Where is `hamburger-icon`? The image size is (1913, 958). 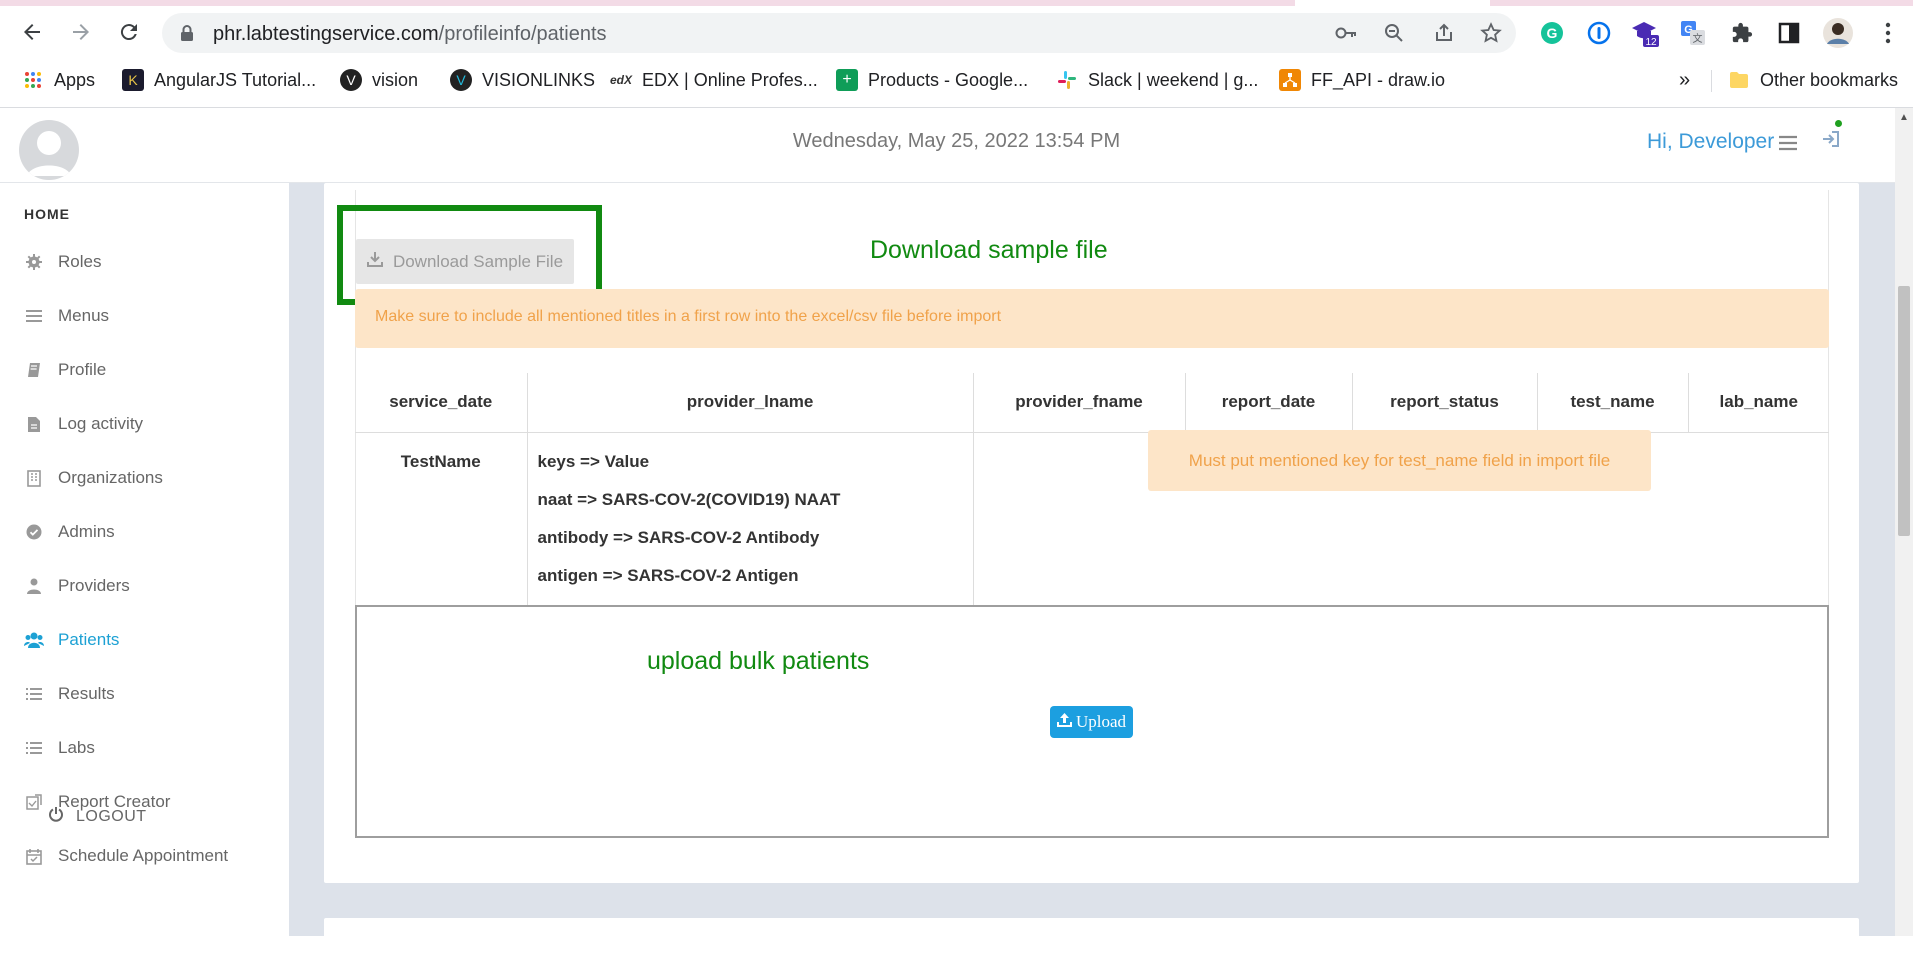 hamburger-icon is located at coordinates (1788, 144).